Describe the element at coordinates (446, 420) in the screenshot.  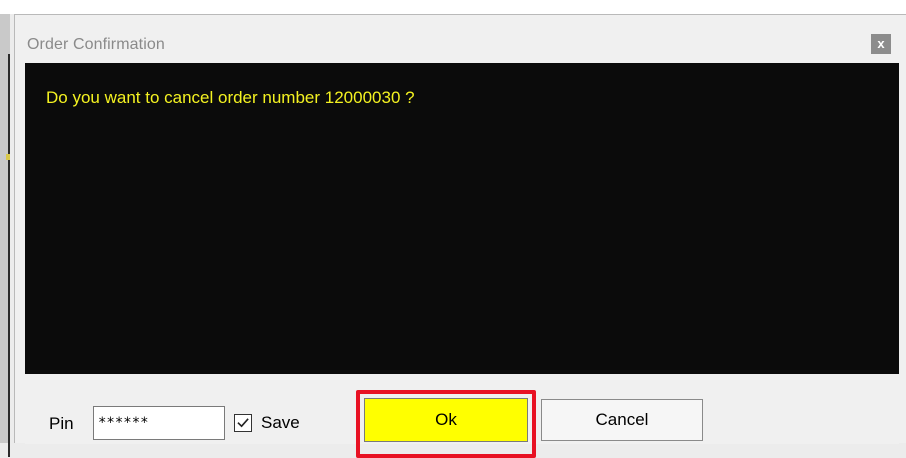
I see `ok-button: Ok` at that location.